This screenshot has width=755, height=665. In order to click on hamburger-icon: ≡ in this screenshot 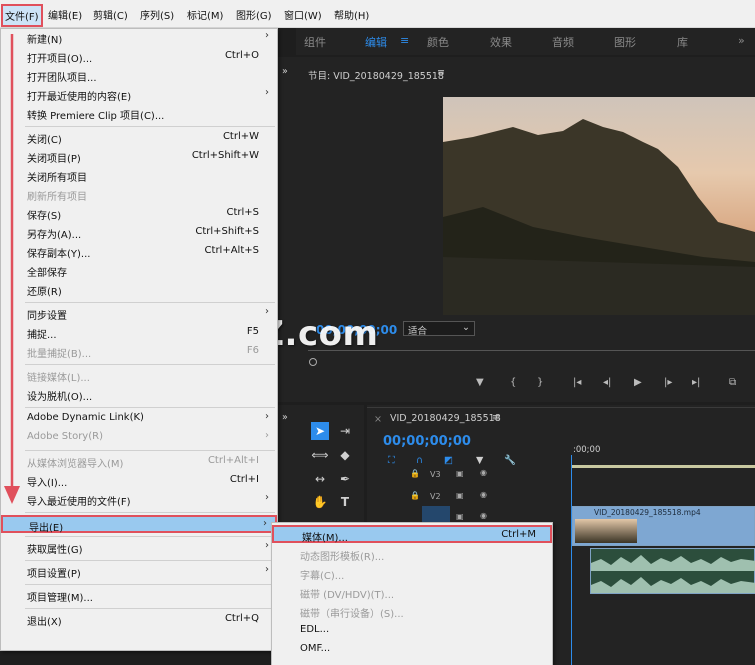, I will do `click(404, 40)`.